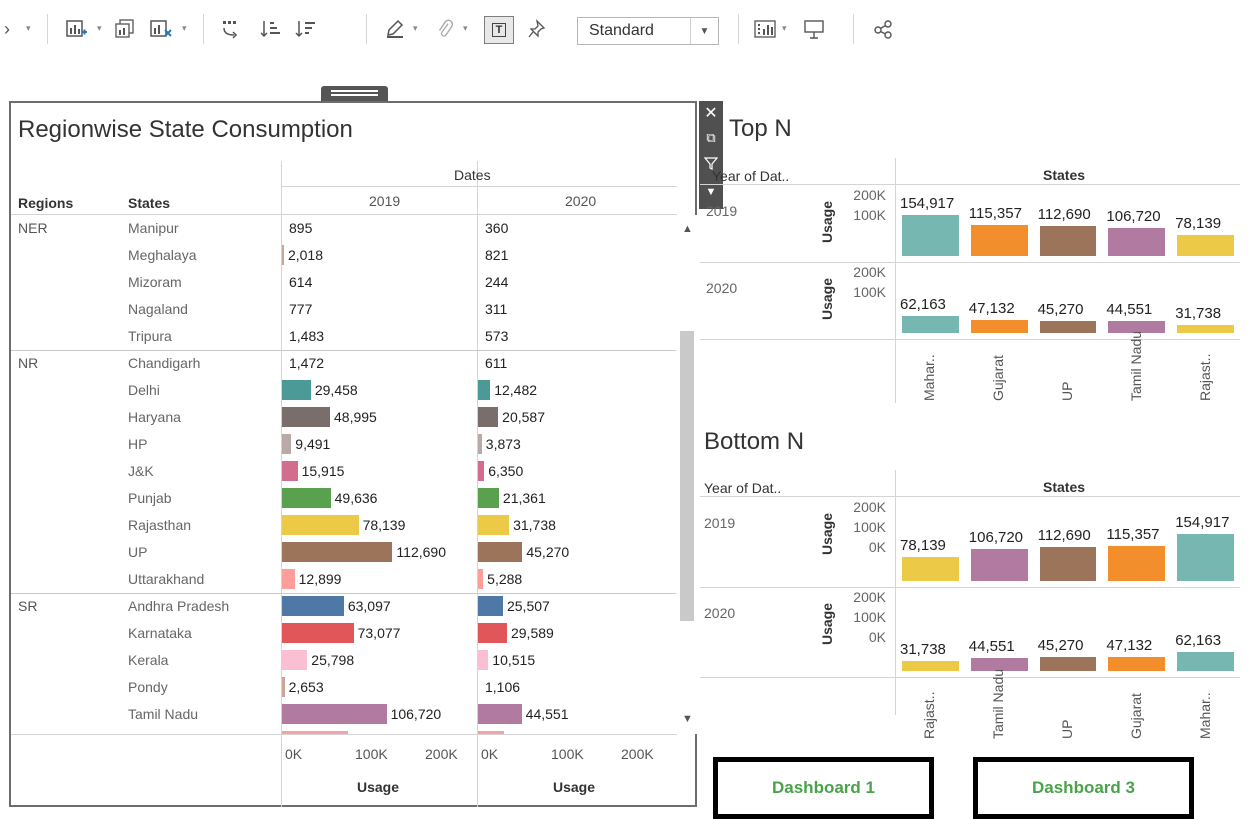  I want to click on pin-icon, so click(537, 29).